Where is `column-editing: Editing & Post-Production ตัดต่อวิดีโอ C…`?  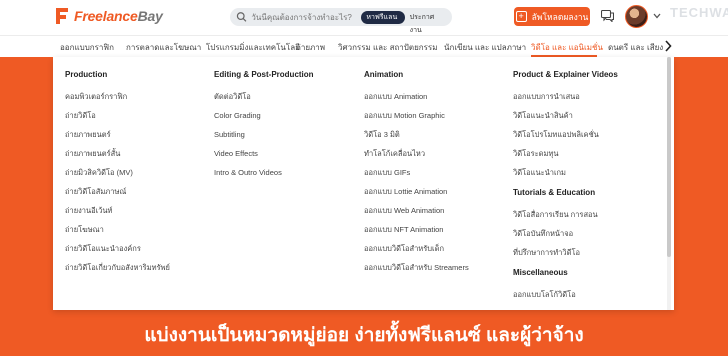
column-editing: Editing & Post-Production ตัดต่อวิดีโอ C… is located at coordinates (264, 129).